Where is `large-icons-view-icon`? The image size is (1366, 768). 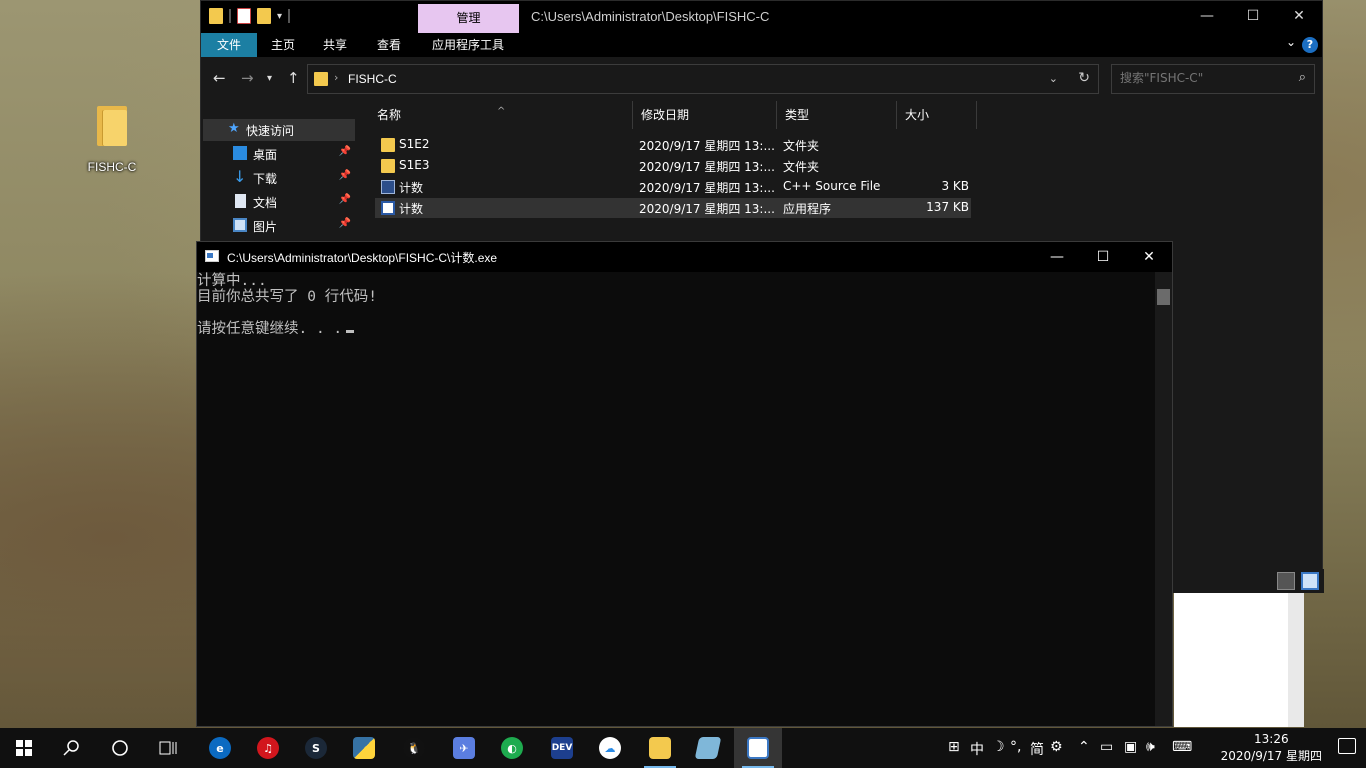 large-icons-view-icon is located at coordinates (1310, 581).